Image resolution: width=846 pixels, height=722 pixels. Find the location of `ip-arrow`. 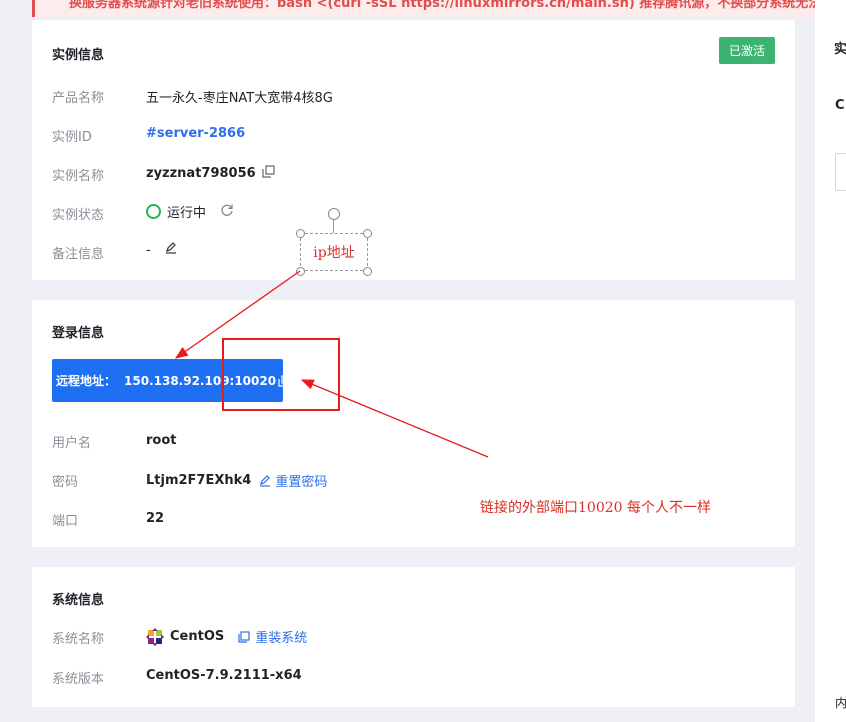

ip-arrow is located at coordinates (237, 314).